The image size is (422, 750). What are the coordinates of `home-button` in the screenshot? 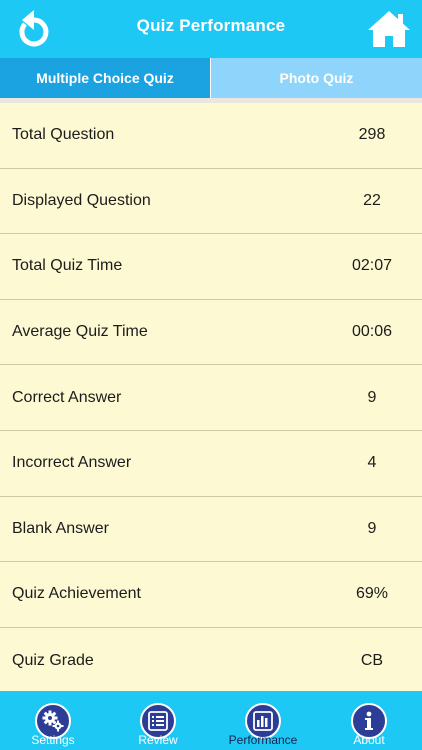 It's located at (389, 29).